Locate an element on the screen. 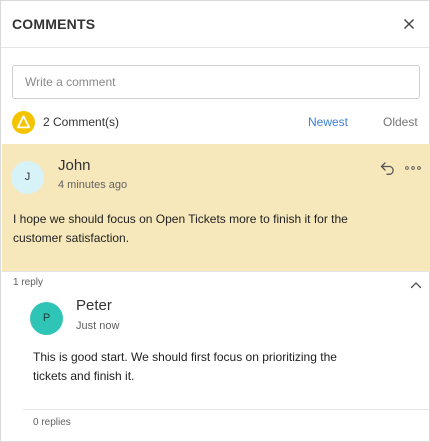  close-icon is located at coordinates (409, 24).